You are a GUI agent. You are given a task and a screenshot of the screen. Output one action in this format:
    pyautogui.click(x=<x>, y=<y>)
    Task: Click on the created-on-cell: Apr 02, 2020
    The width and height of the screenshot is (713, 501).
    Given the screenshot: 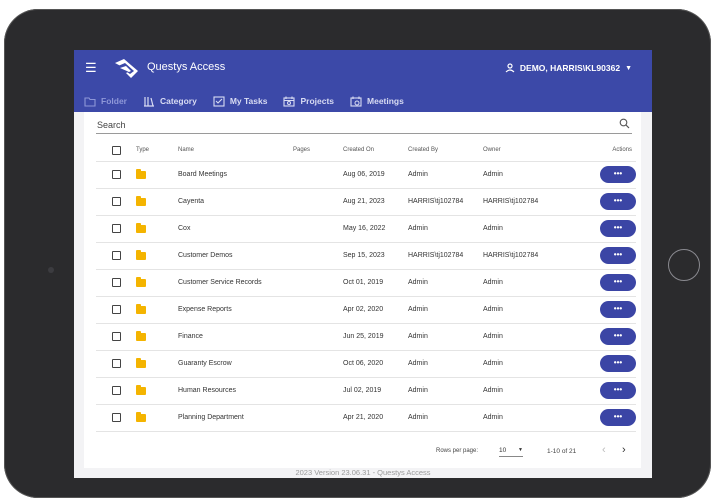 What is the action you would take?
    pyautogui.click(x=375, y=310)
    